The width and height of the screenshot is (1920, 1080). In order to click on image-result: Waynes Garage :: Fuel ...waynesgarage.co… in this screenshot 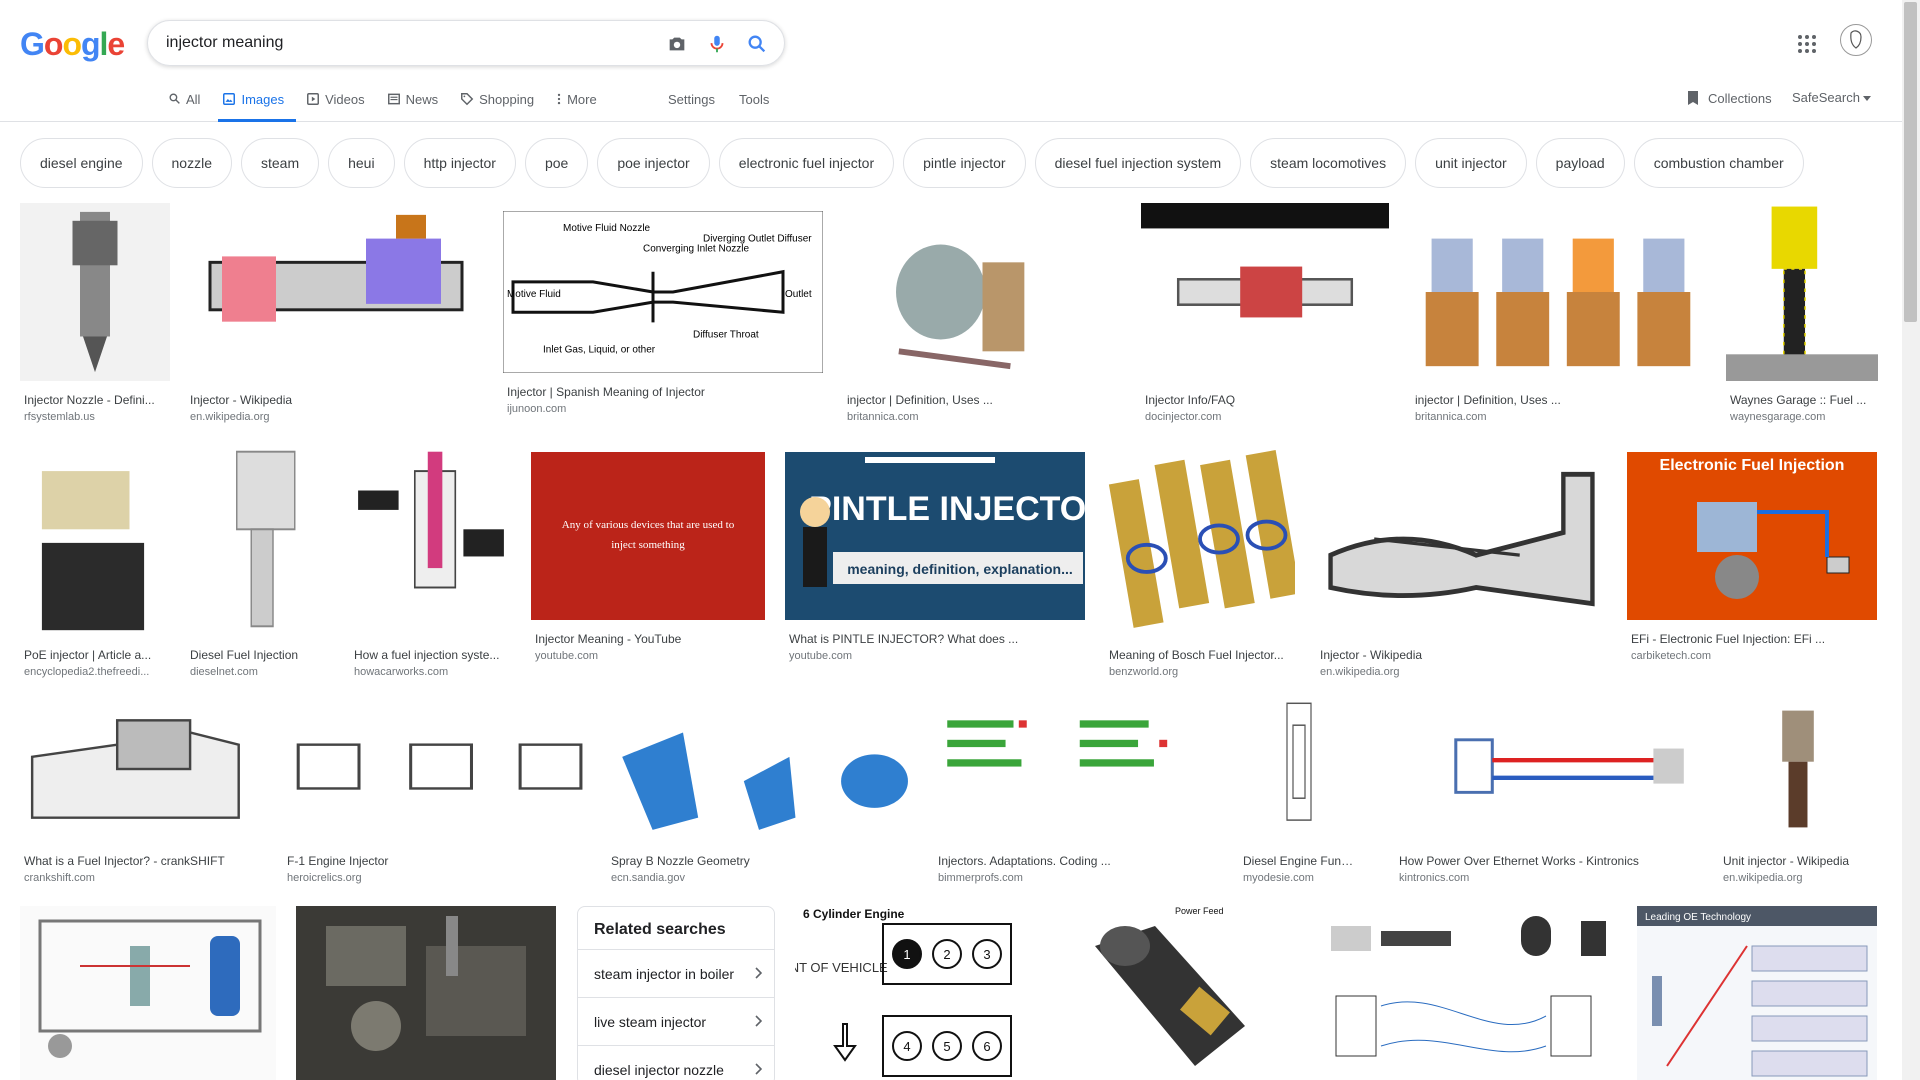, I will do `click(1802, 315)`.